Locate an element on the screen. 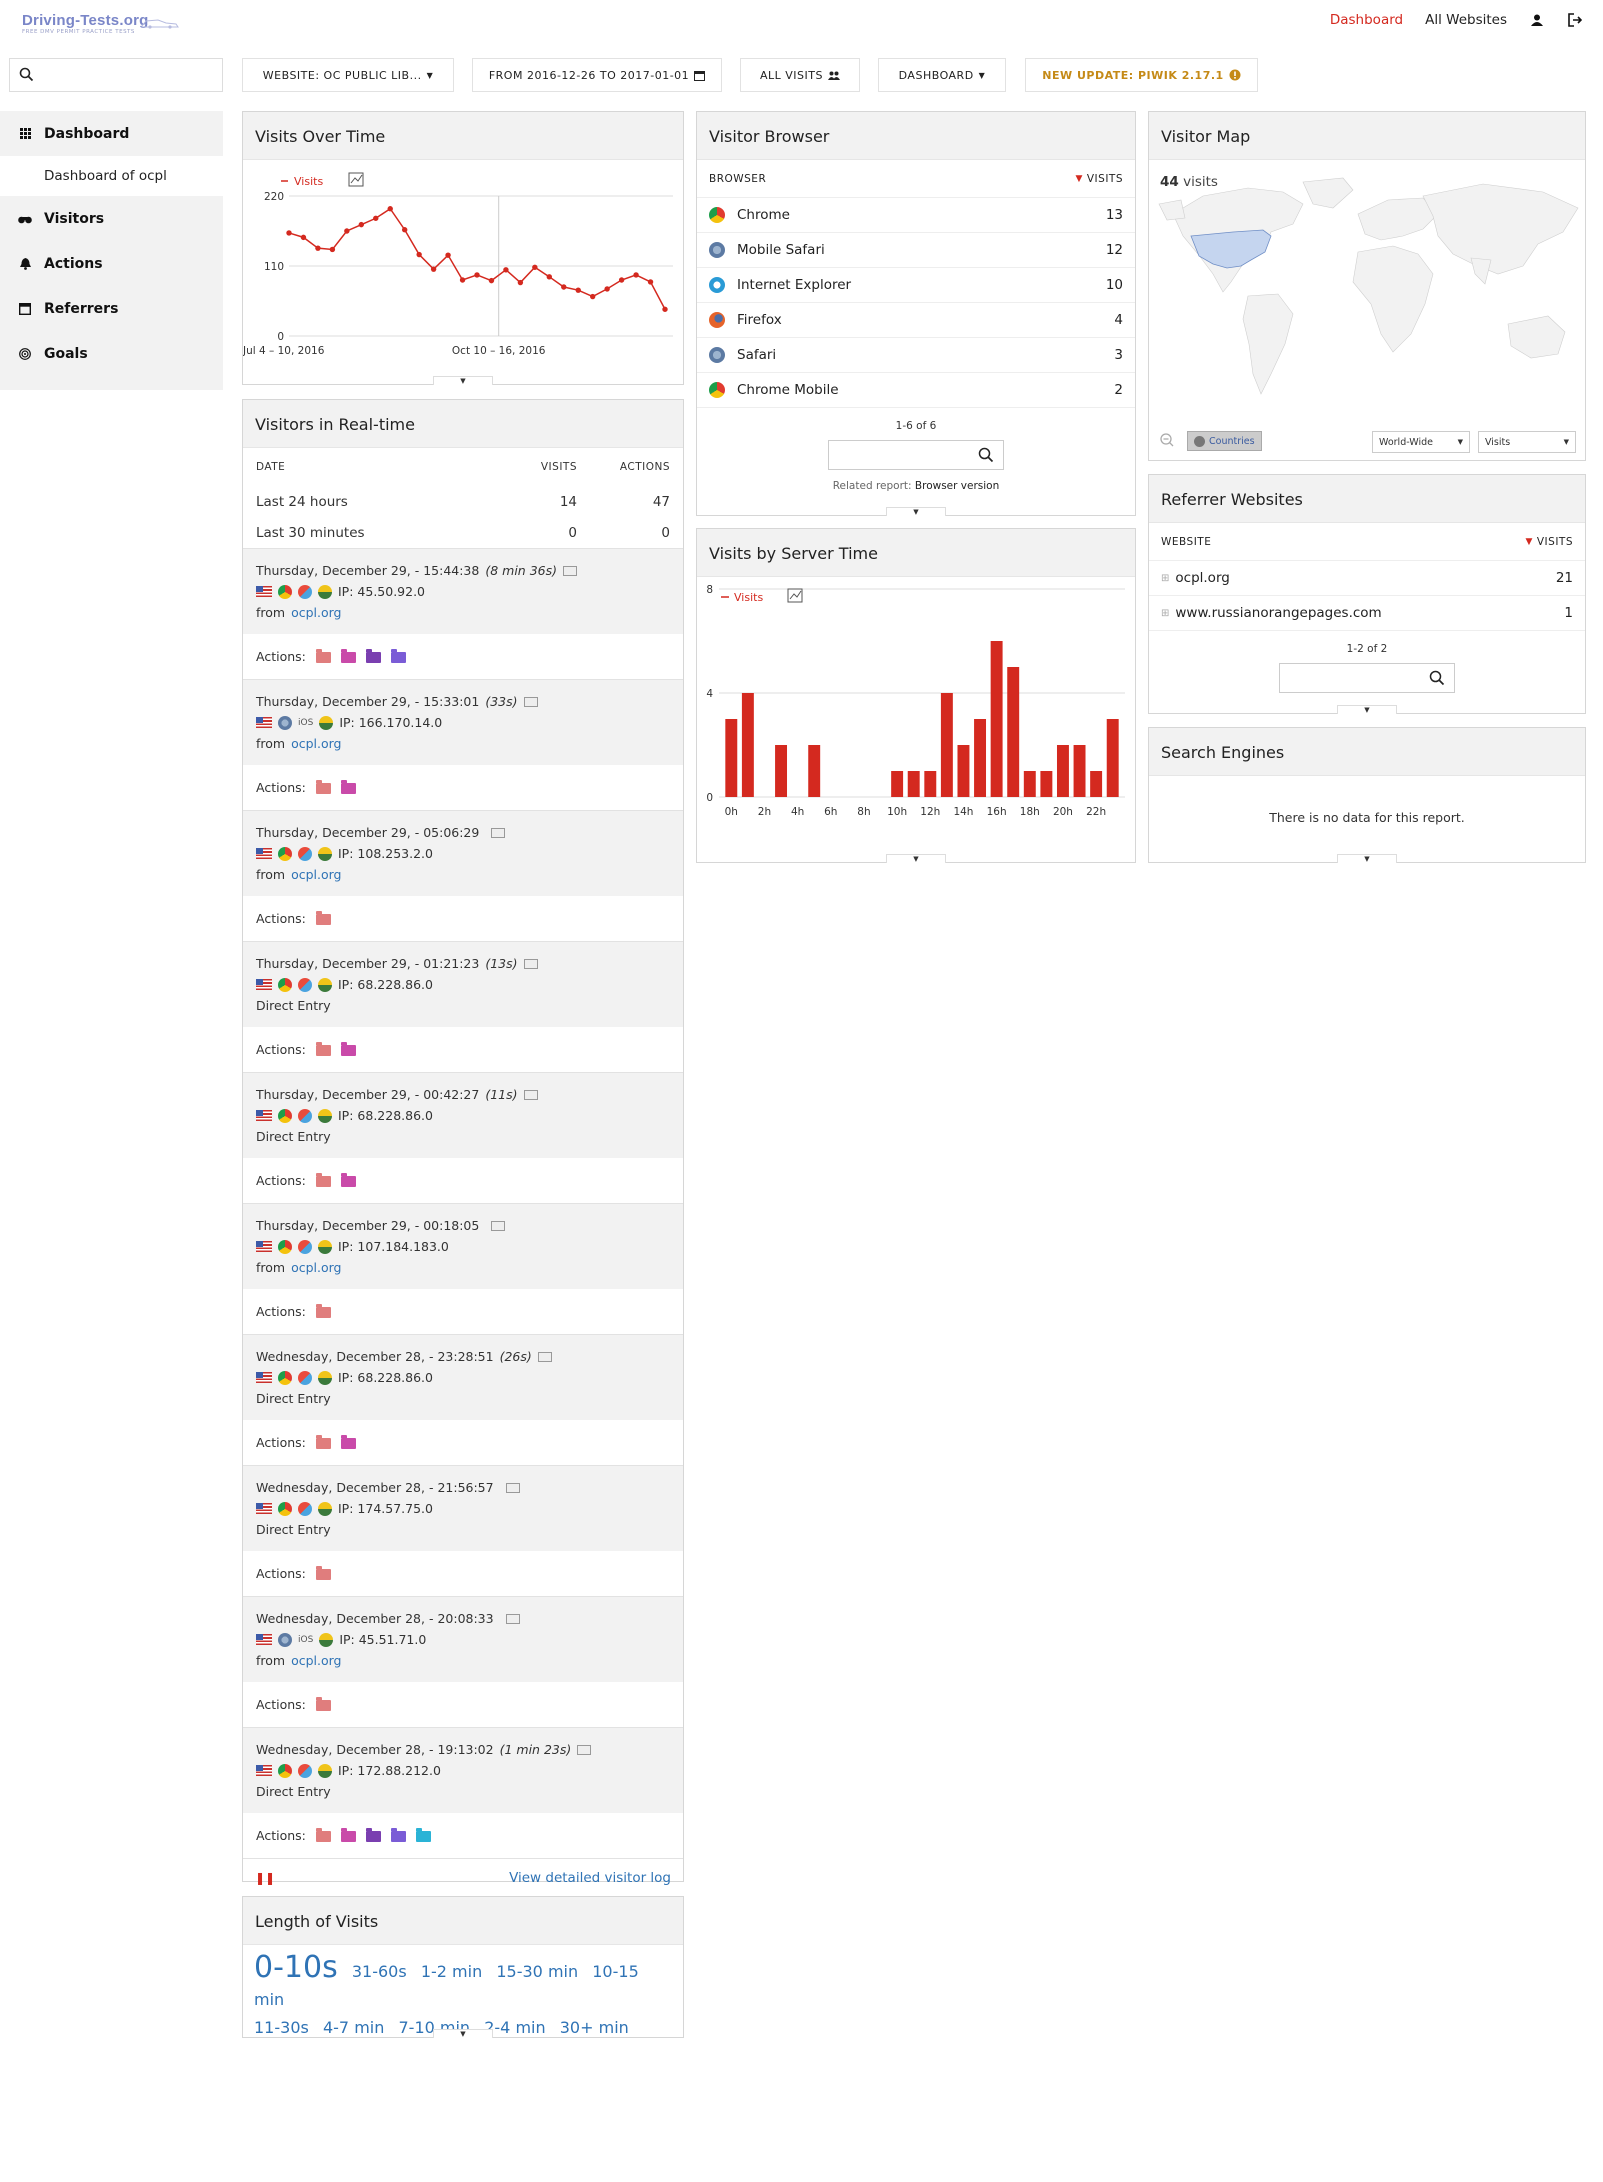 This screenshot has width=1603, height=2182. map-metric-select: Visits ▼ is located at coordinates (1527, 442).